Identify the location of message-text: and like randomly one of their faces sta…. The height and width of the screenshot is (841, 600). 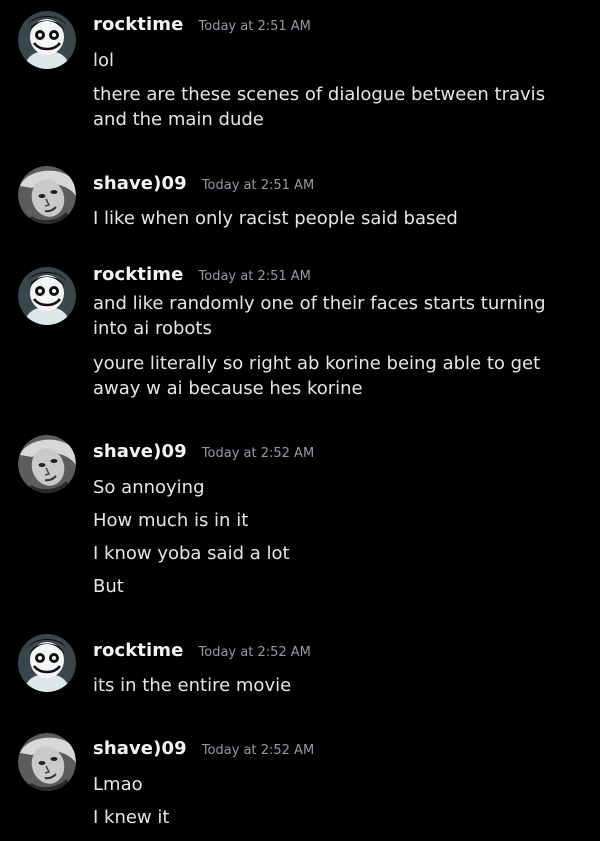
(319, 316).